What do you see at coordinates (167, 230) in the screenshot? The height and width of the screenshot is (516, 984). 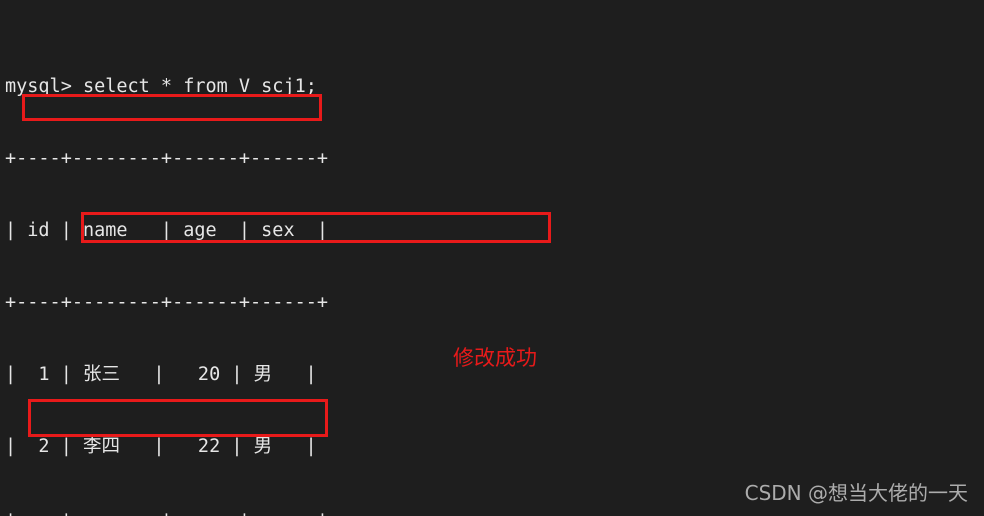 I see `terminal-line-table-header: | id | name | age | sex |` at bounding box center [167, 230].